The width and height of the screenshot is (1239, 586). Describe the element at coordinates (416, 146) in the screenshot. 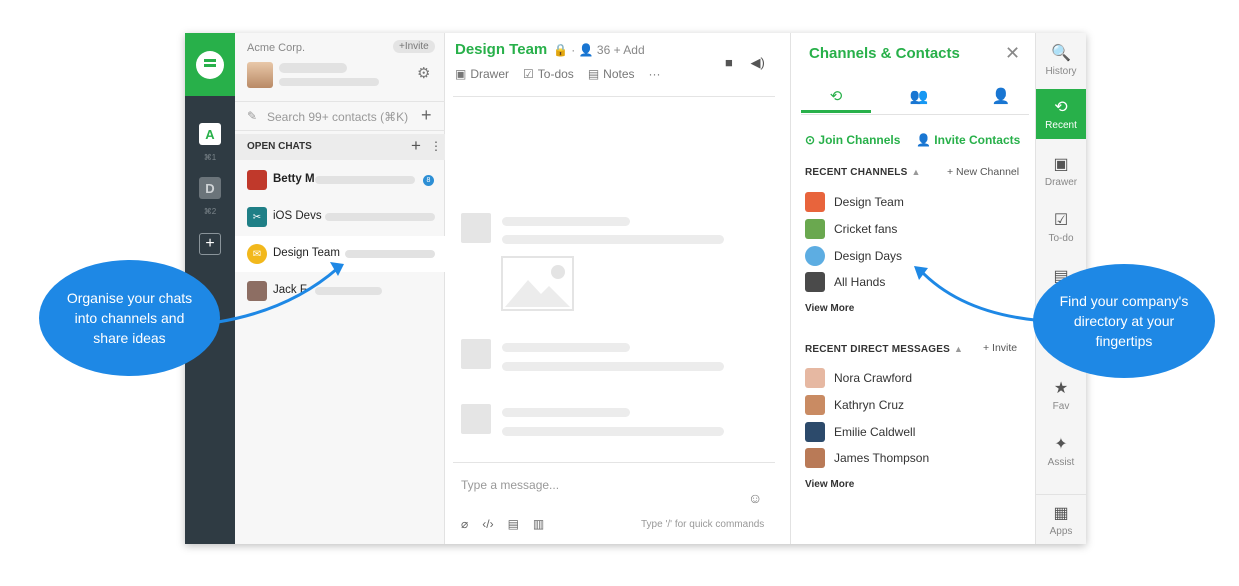

I see `add-open-chat-button: +` at that location.